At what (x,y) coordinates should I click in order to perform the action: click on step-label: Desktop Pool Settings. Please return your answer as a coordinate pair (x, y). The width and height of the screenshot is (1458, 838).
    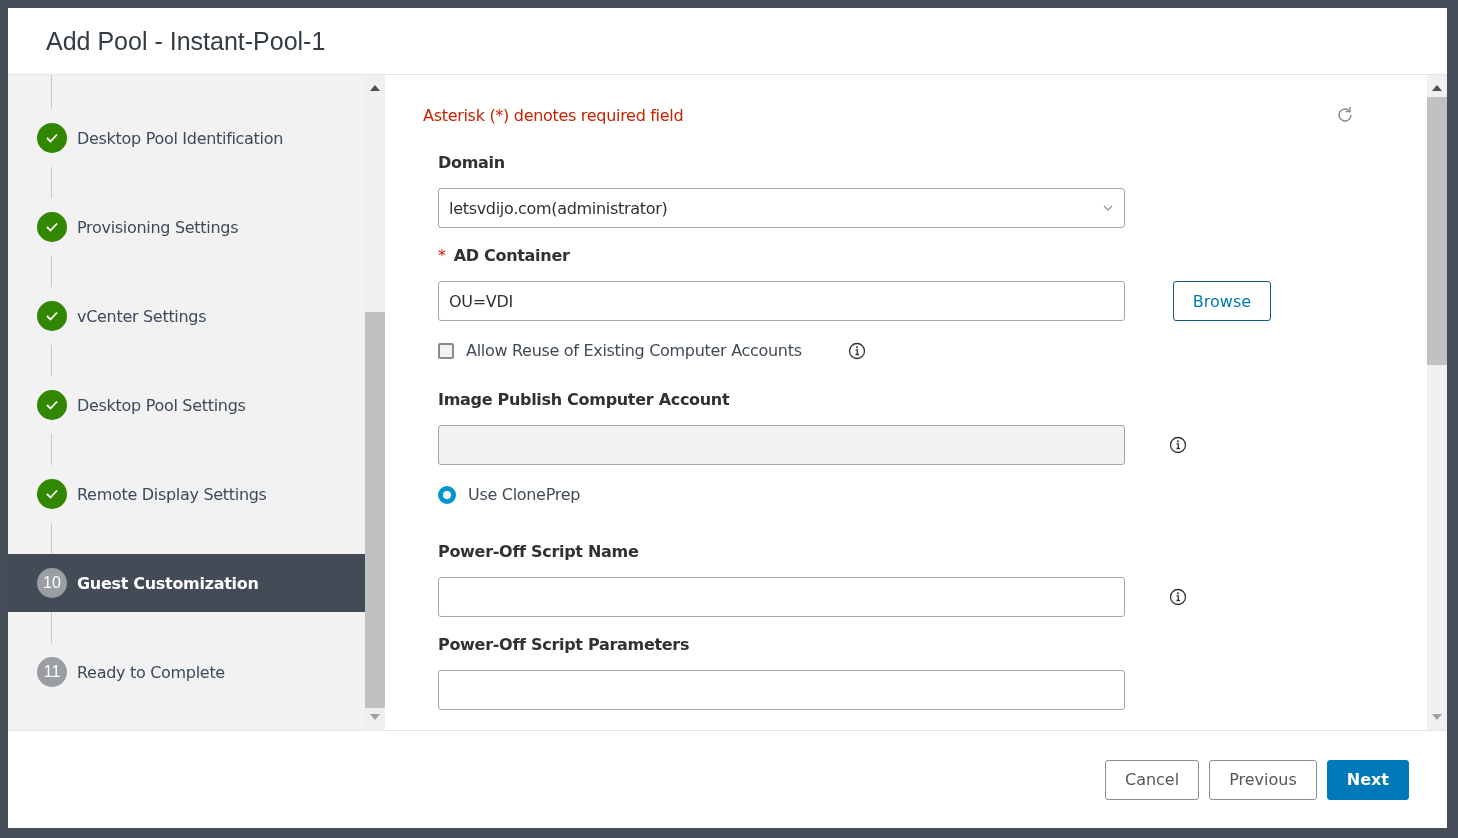
    Looking at the image, I should click on (161, 405).